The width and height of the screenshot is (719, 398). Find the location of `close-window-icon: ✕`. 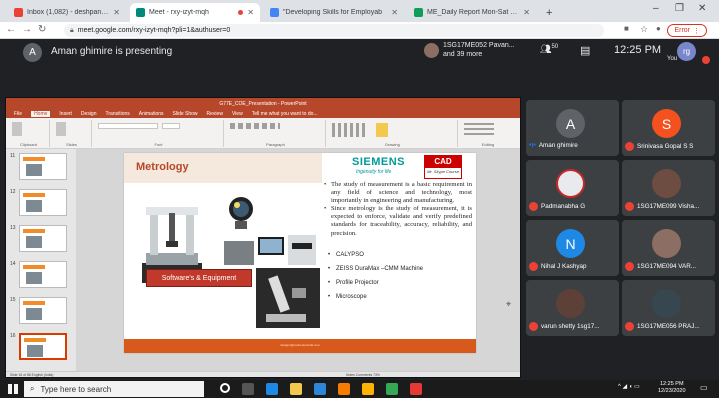

close-window-icon: ✕ is located at coordinates (702, 8).